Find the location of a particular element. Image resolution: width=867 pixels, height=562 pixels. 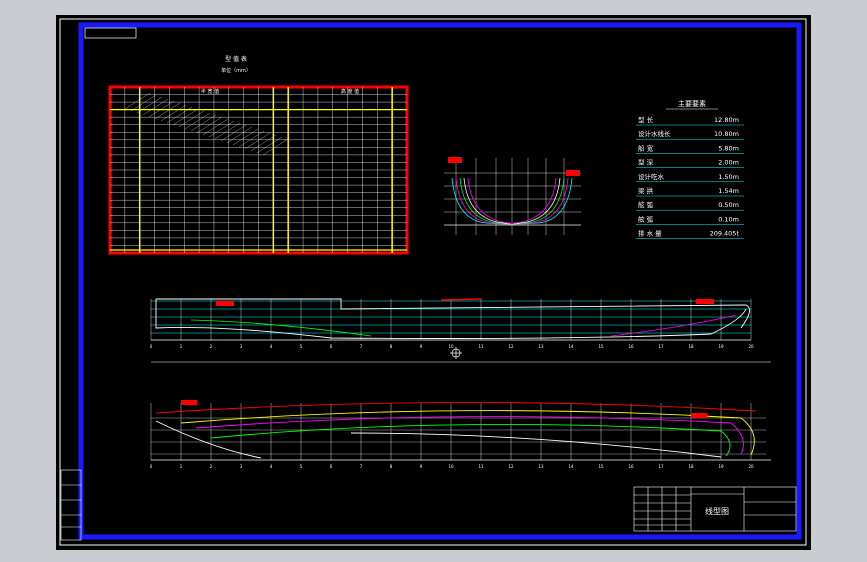

dims-label: 梁 拱 is located at coordinates (646, 190).